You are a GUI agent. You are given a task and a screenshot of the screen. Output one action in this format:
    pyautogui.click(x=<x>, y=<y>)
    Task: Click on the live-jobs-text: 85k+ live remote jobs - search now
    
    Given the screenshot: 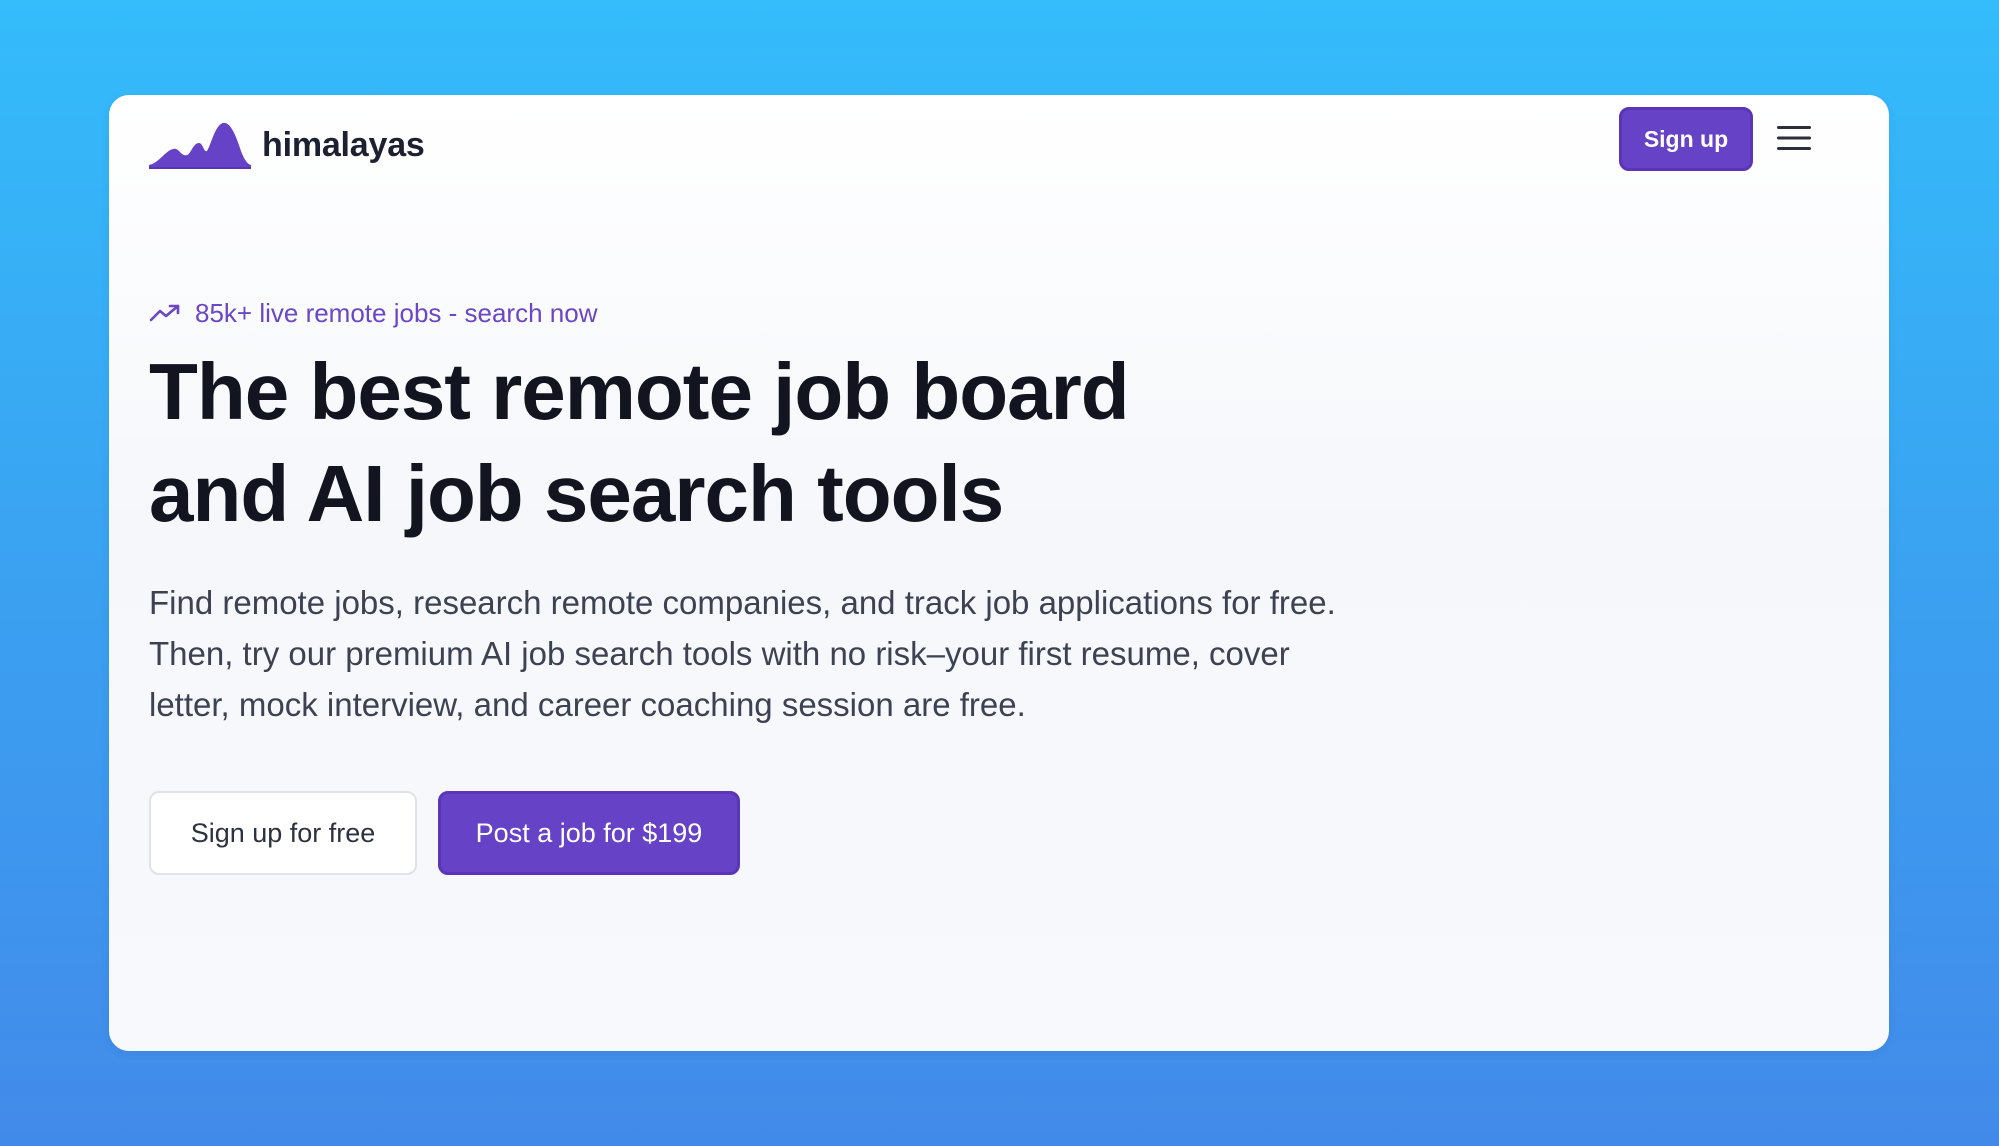 What is the action you would take?
    pyautogui.click(x=396, y=312)
    